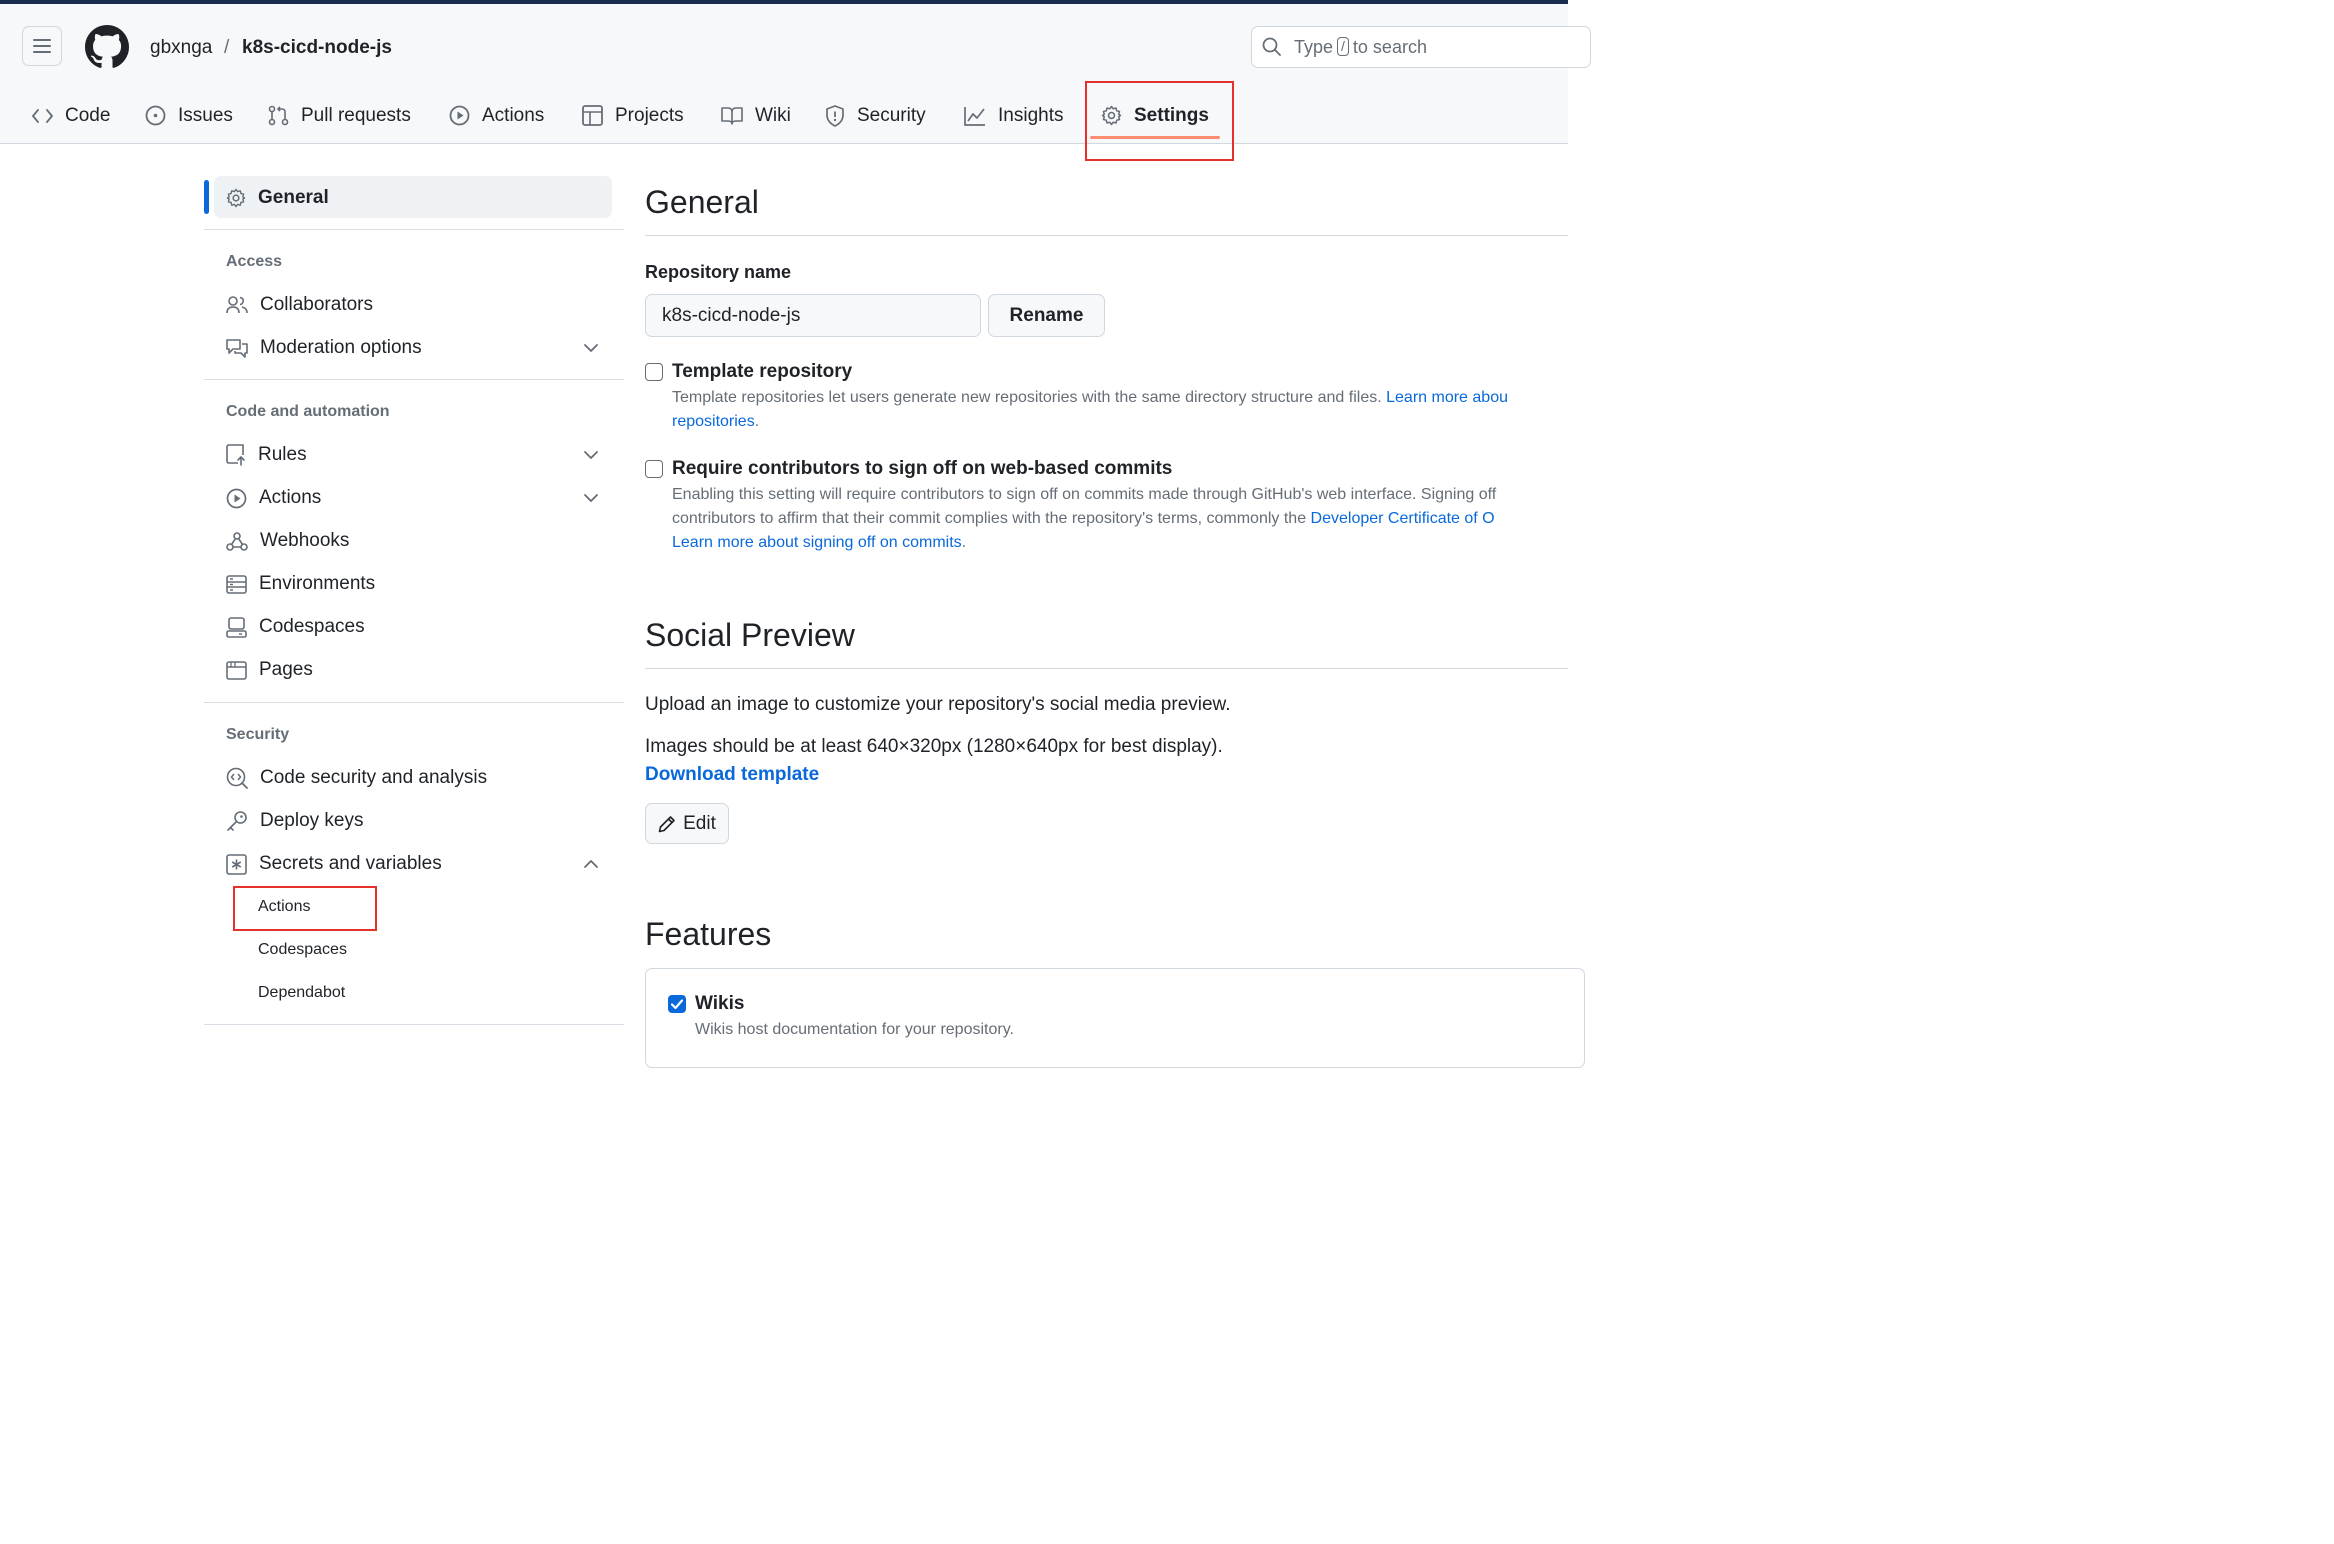  Describe the element at coordinates (718, 272) in the screenshot. I see `repo-name-label: Repository name` at that location.